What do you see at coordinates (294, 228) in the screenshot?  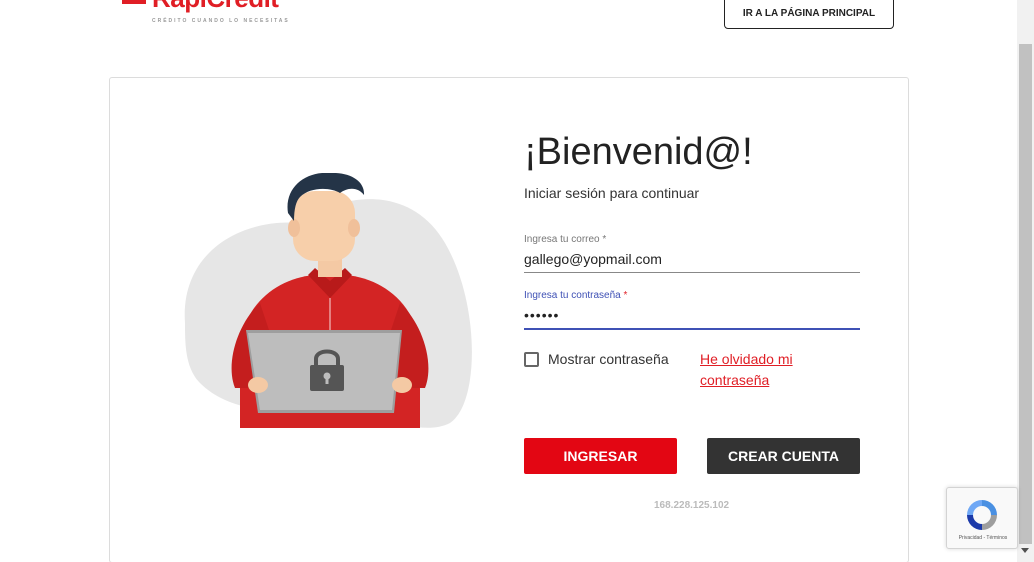 I see `left-ear` at bounding box center [294, 228].